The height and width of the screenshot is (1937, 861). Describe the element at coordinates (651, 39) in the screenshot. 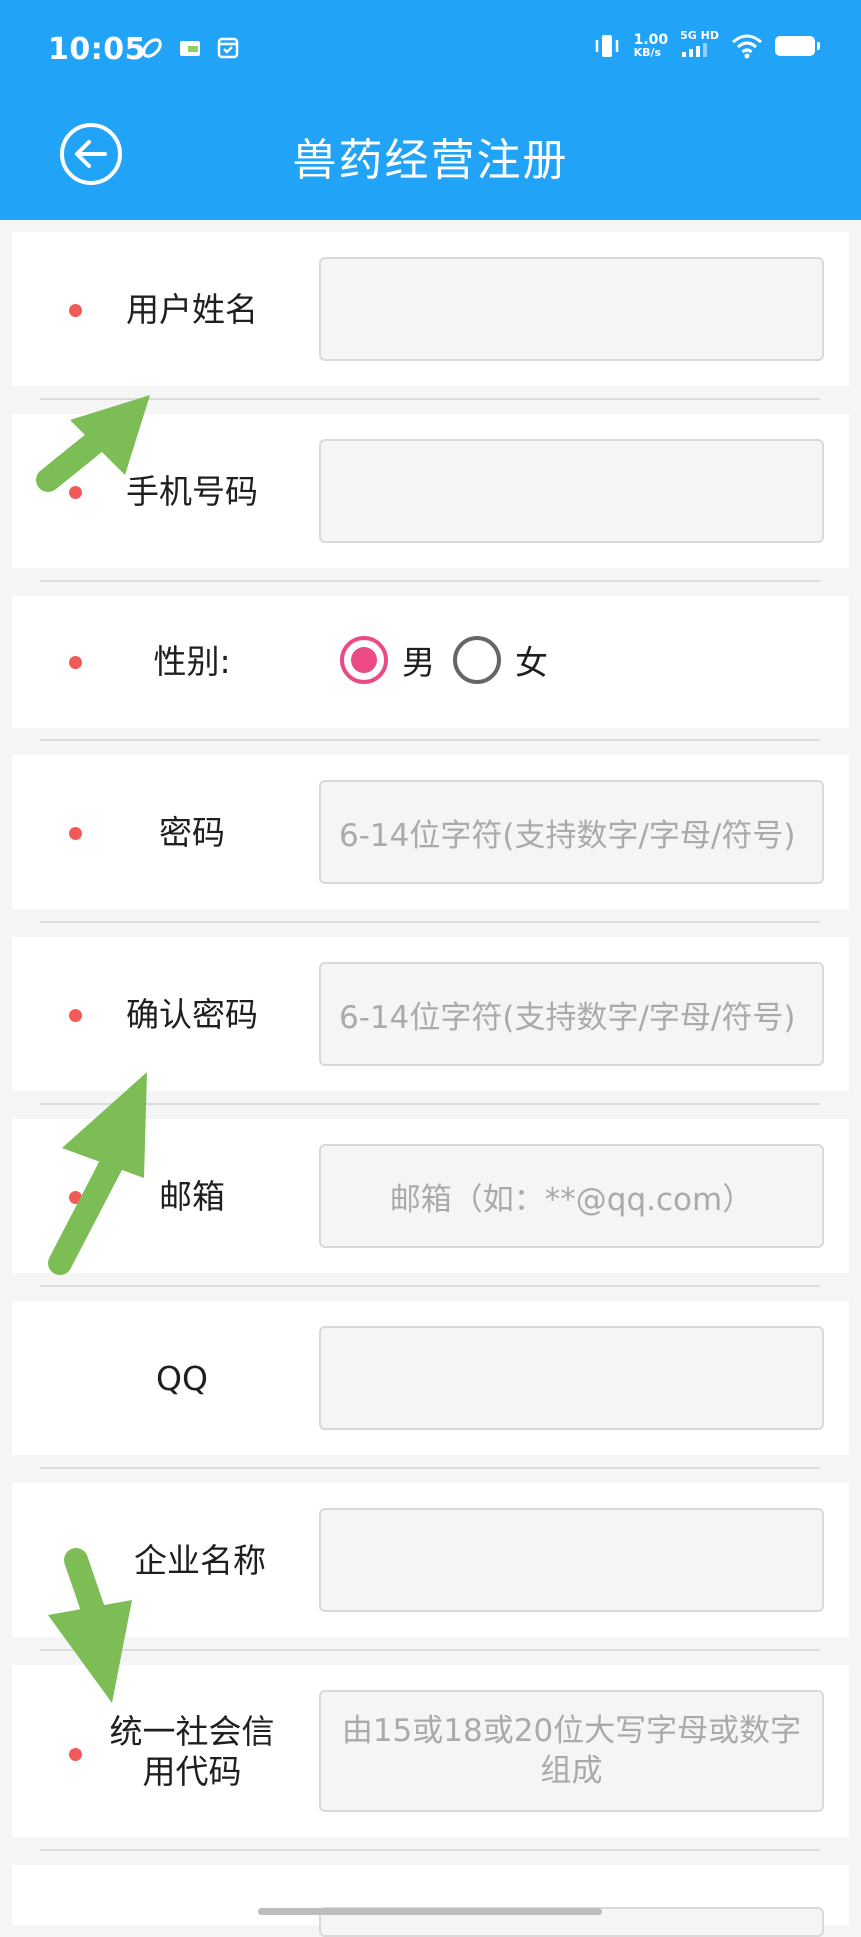

I see `net-speed-value: 1.00` at that location.